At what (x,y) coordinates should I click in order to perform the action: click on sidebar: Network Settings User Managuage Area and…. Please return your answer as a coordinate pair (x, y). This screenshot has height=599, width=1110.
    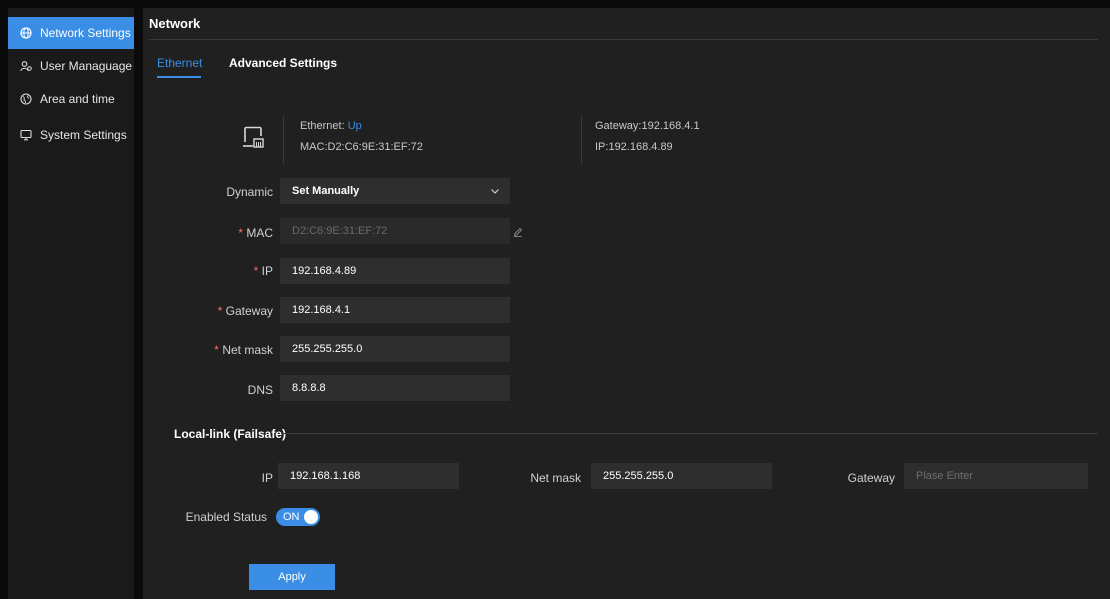
    Looking at the image, I should click on (71, 303).